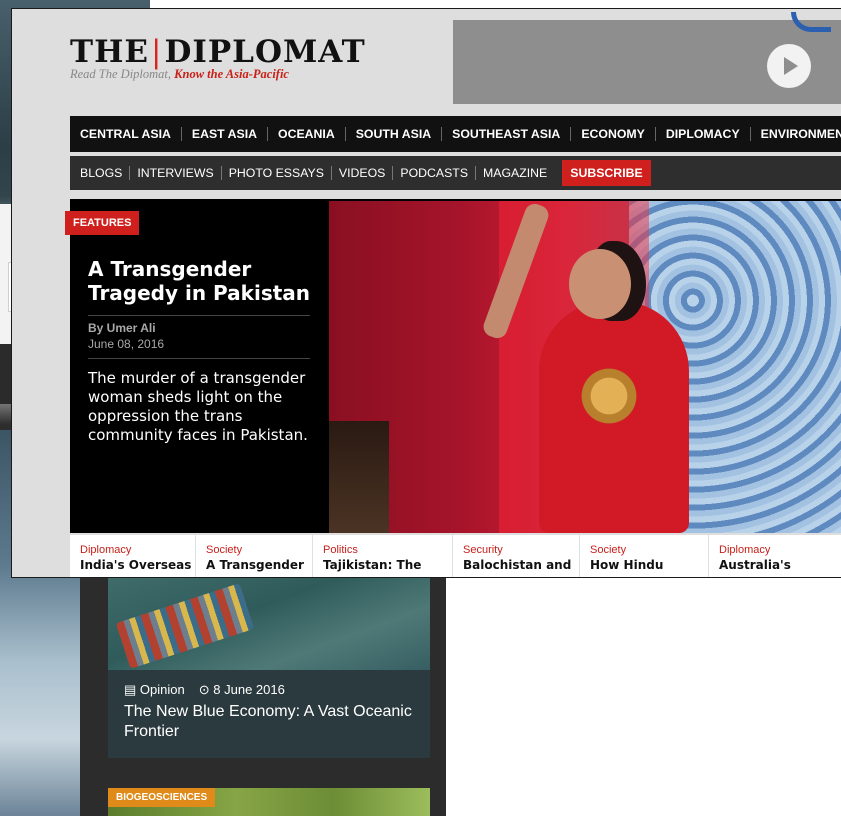 The width and height of the screenshot is (841, 816). Describe the element at coordinates (225, 134) in the screenshot. I see `nav-east-asia: EAST ASIA` at that location.